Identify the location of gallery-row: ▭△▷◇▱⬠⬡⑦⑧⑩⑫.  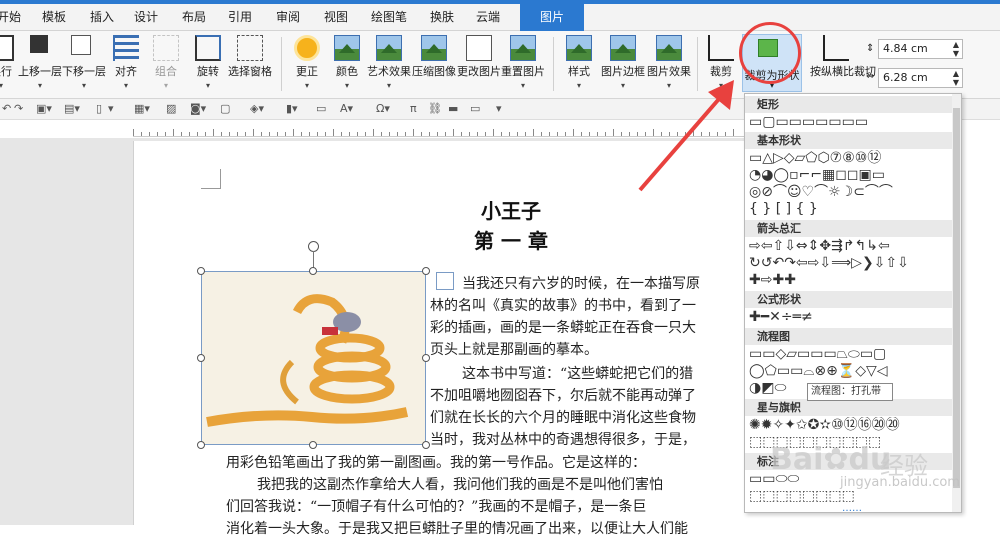
(851, 158).